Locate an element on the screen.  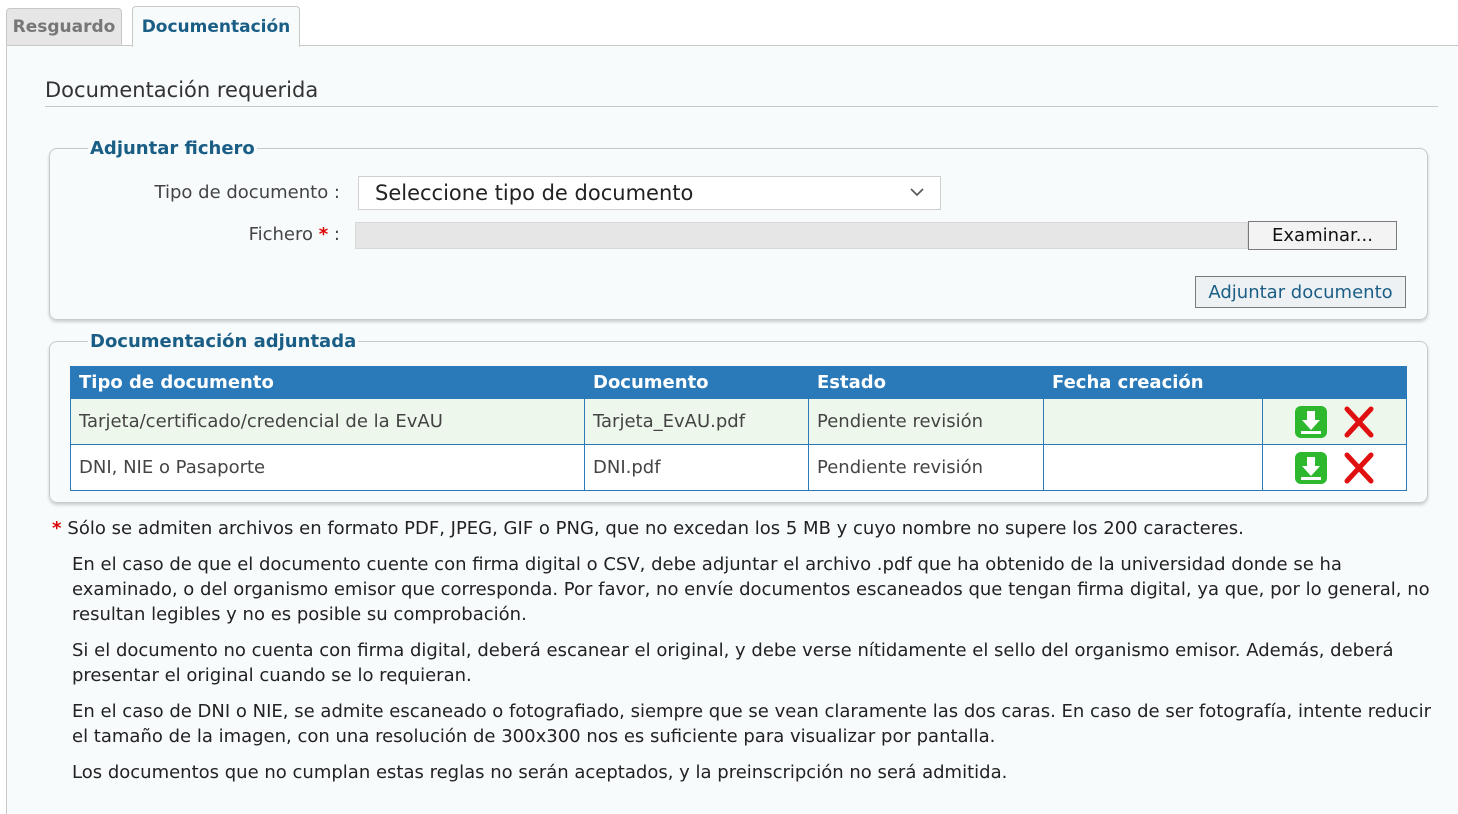
file-label-colon: : is located at coordinates (336, 234).